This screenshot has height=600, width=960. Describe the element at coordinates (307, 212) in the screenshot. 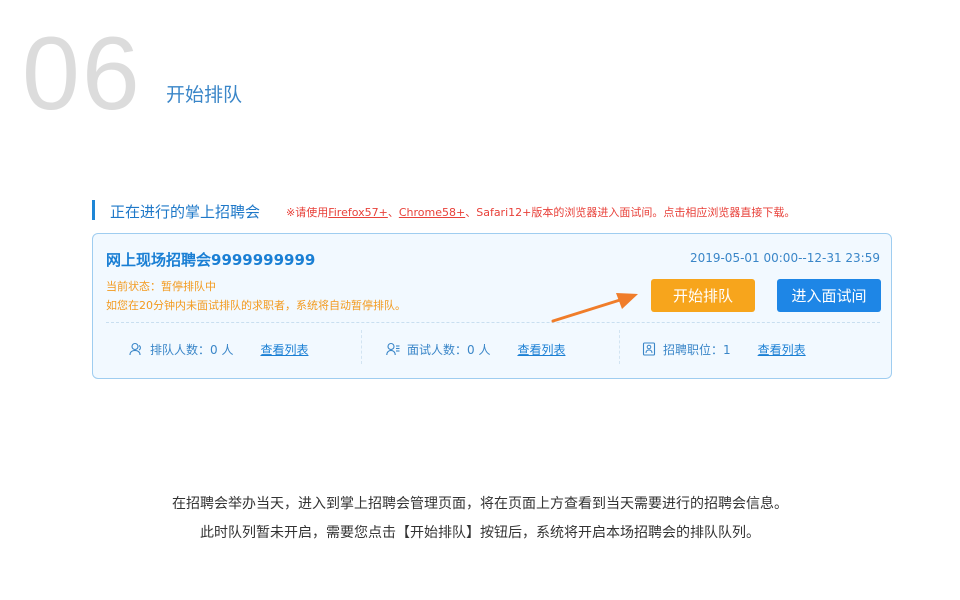

I see `notice-prefix: ※请使用` at that location.